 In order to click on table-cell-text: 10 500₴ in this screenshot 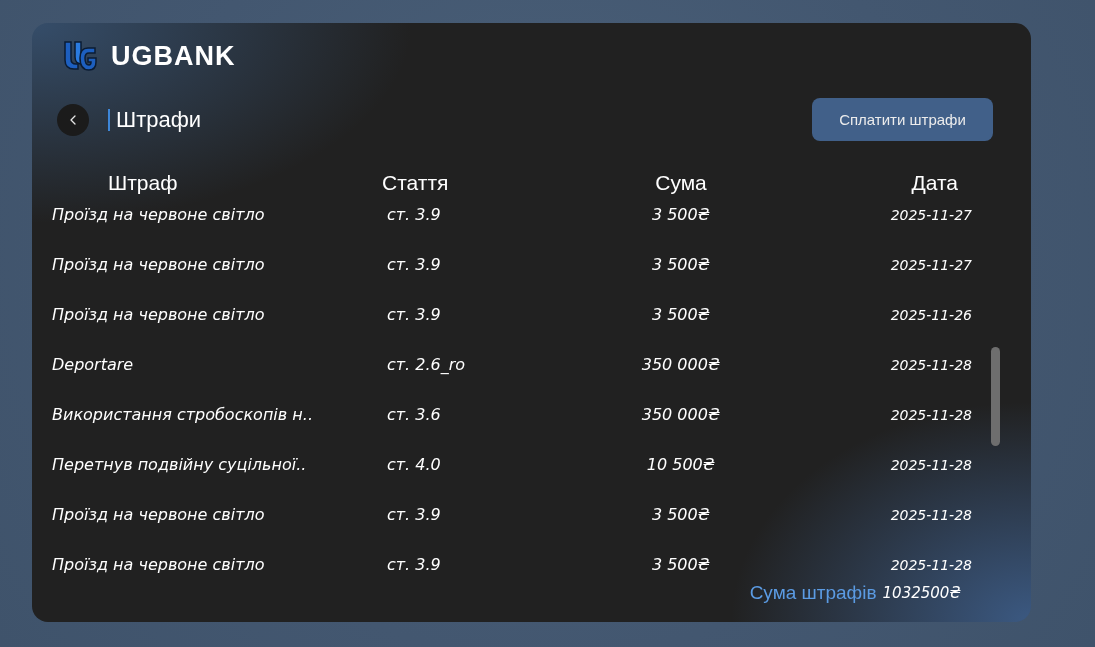, I will do `click(681, 465)`.